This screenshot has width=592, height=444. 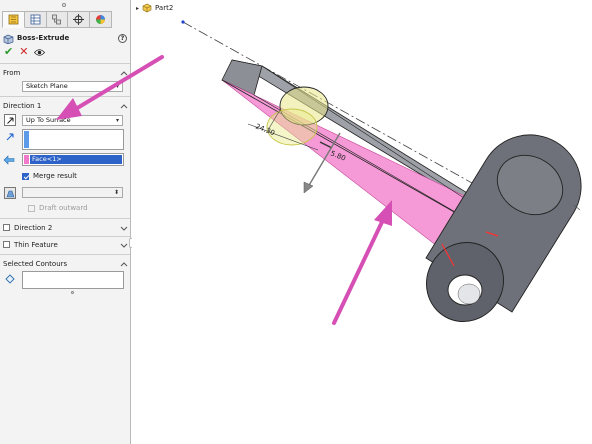 I want to click on hub-bore-inner, so click(x=469, y=294).